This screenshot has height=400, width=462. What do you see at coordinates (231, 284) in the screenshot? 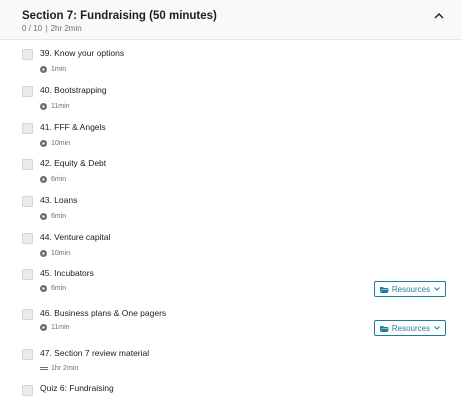
I see `list-item: 45. Incubators 6min Resources` at bounding box center [231, 284].